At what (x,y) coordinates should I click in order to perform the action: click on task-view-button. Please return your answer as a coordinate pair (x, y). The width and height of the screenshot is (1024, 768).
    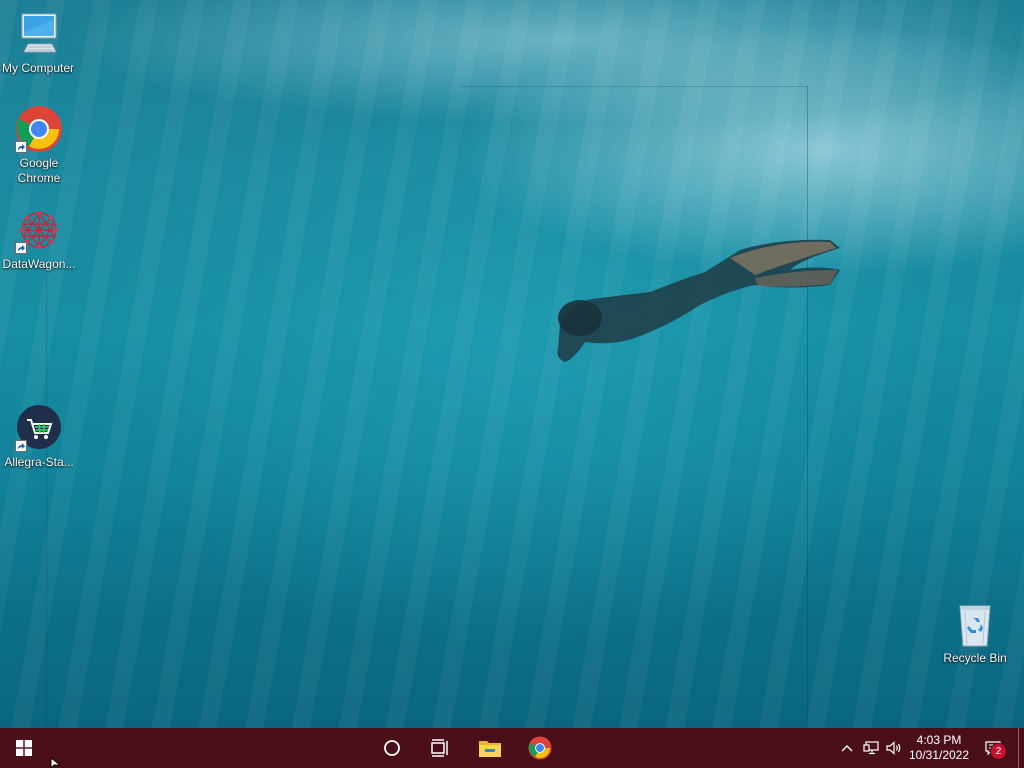
    Looking at the image, I should click on (440, 748).